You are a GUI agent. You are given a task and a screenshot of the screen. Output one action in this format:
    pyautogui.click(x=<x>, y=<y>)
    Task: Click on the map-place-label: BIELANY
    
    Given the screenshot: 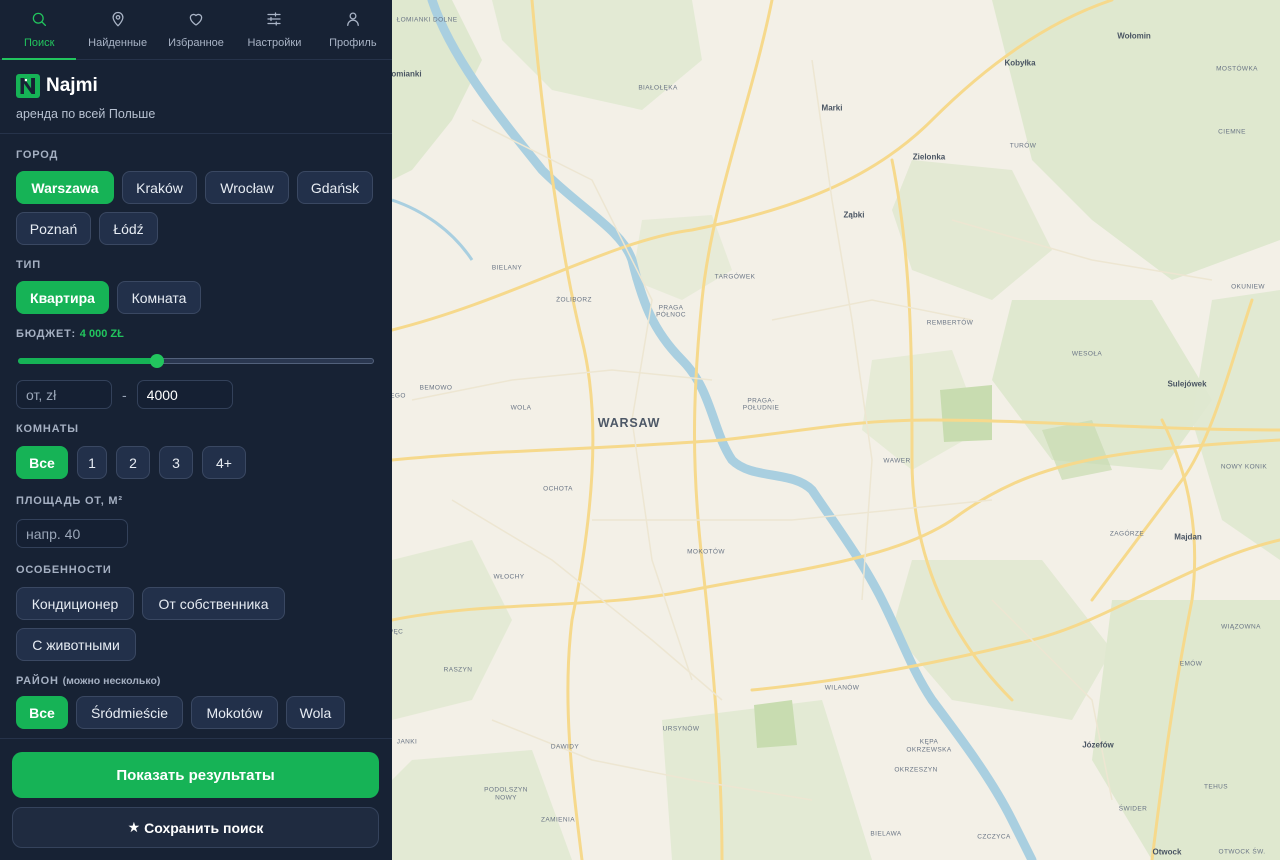 What is the action you would take?
    pyautogui.click(x=507, y=268)
    